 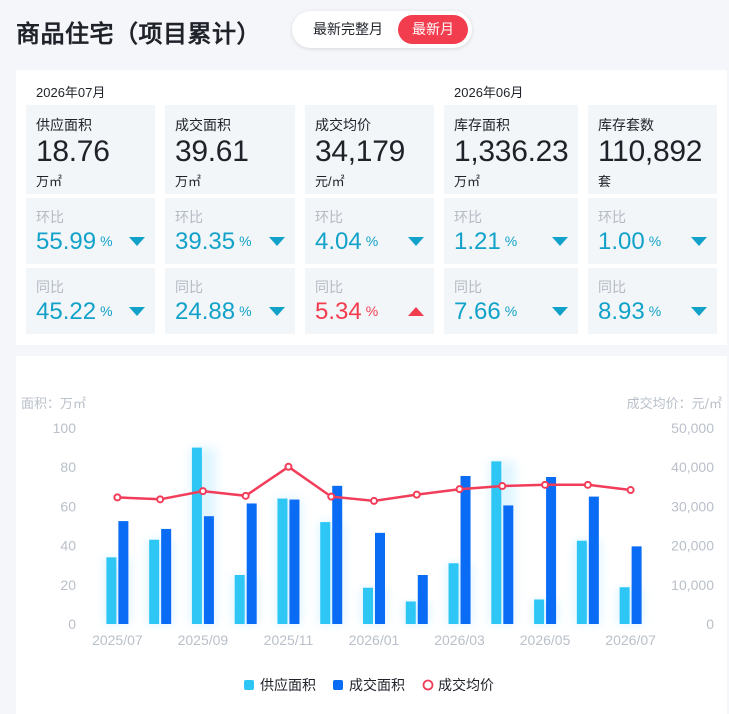 I want to click on y-tick-right: 30,000, so click(x=692, y=506).